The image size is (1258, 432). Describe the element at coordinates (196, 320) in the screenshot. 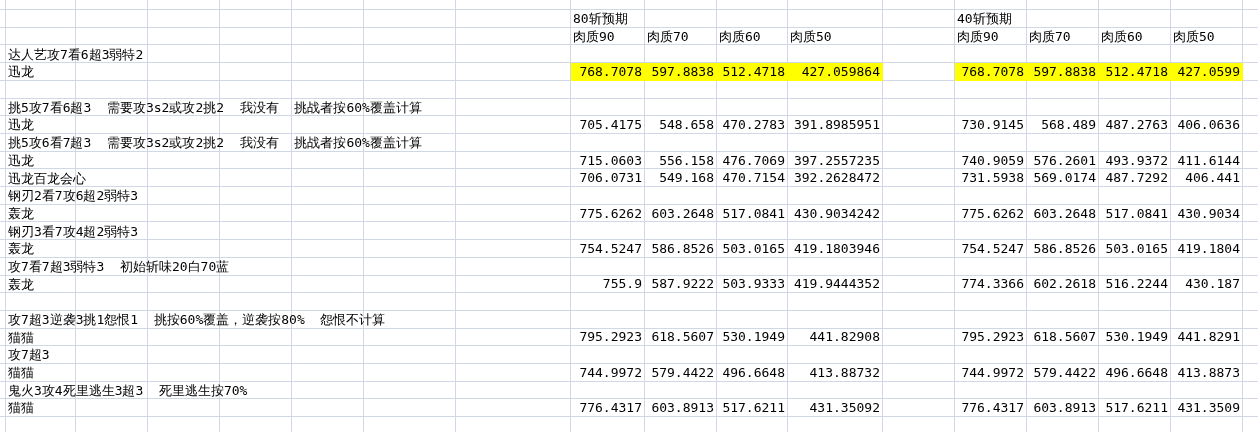

I see `note-text: 攻7超3逆袭3挑1怨恨1 挑按60%覆盖，逆袭按80% 怨恨不计算` at that location.